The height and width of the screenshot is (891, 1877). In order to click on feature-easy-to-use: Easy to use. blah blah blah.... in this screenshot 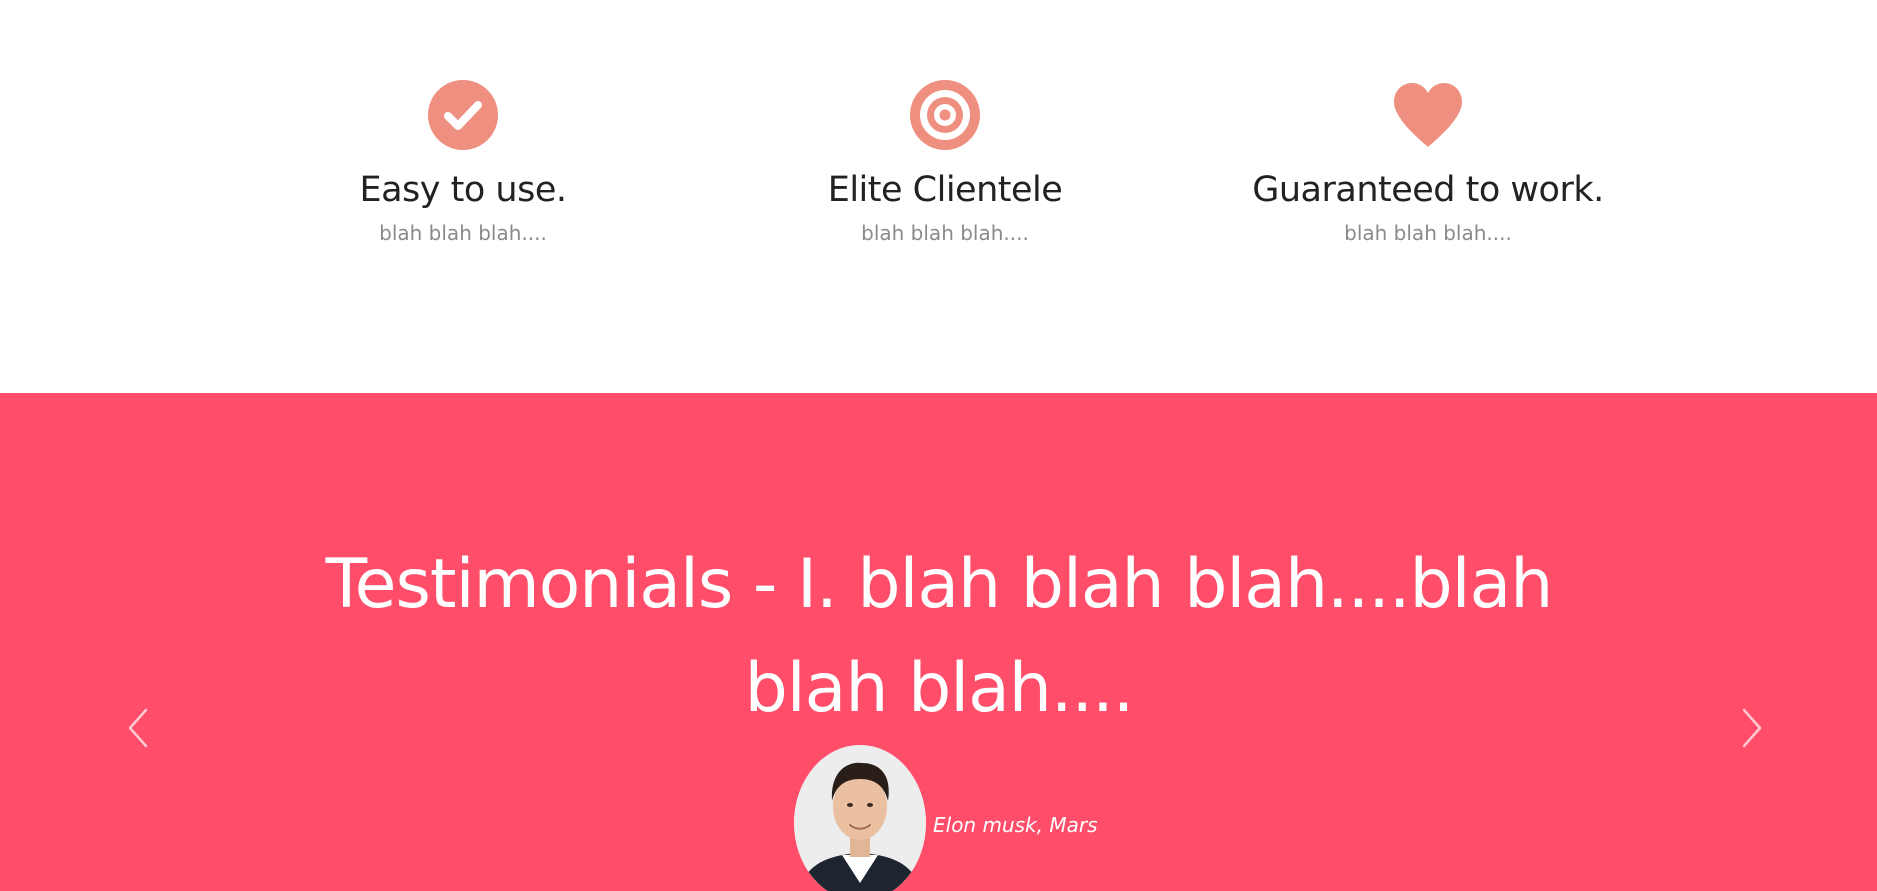, I will do `click(463, 162)`.